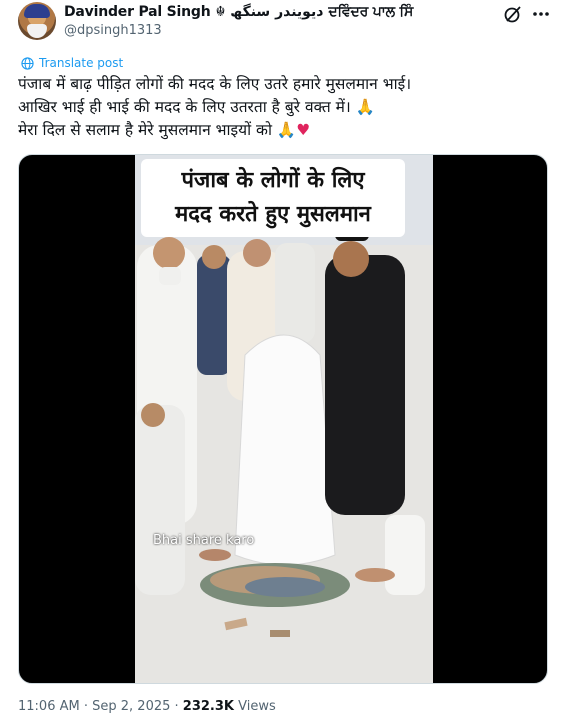 Image resolution: width=571 pixels, height=720 pixels. I want to click on more-icon, so click(541, 14).